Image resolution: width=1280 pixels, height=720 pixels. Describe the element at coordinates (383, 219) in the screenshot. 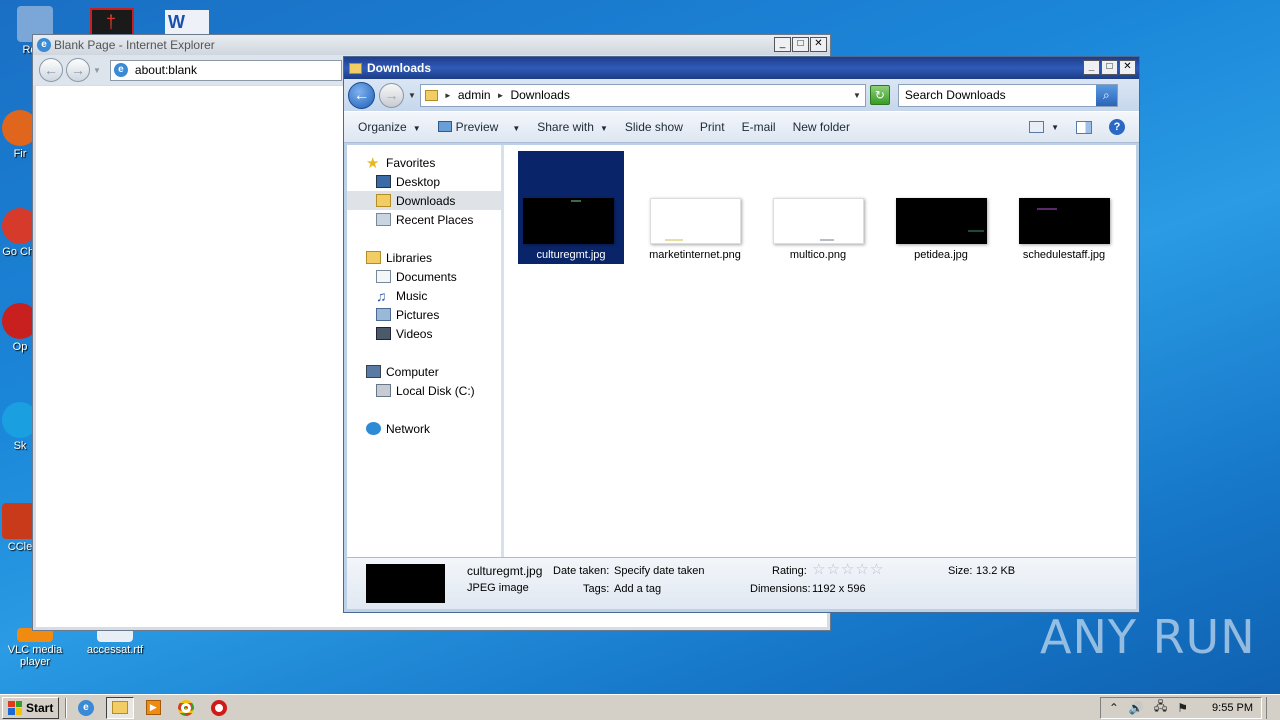

I see `recent-places-icon` at that location.